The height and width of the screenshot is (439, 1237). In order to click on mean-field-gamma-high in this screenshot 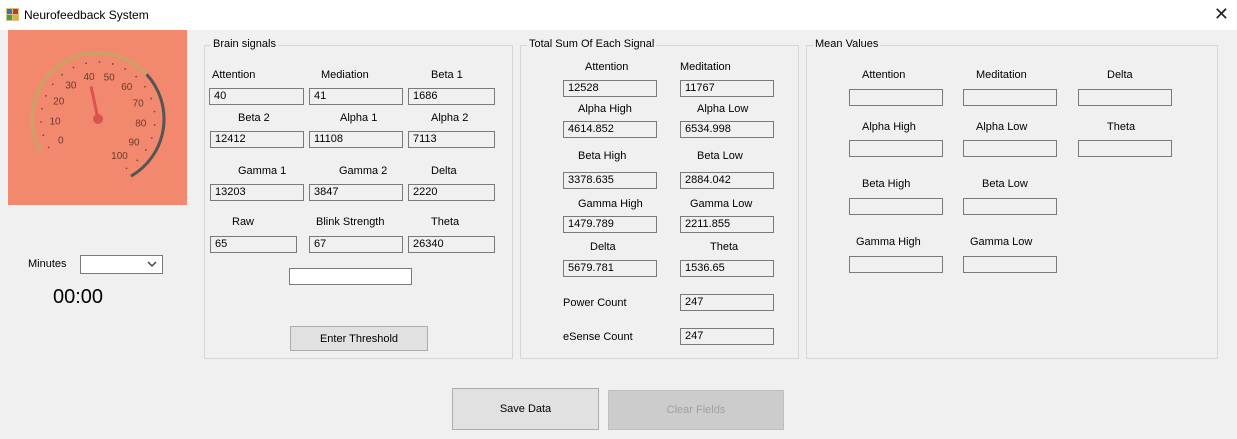, I will do `click(896, 264)`.